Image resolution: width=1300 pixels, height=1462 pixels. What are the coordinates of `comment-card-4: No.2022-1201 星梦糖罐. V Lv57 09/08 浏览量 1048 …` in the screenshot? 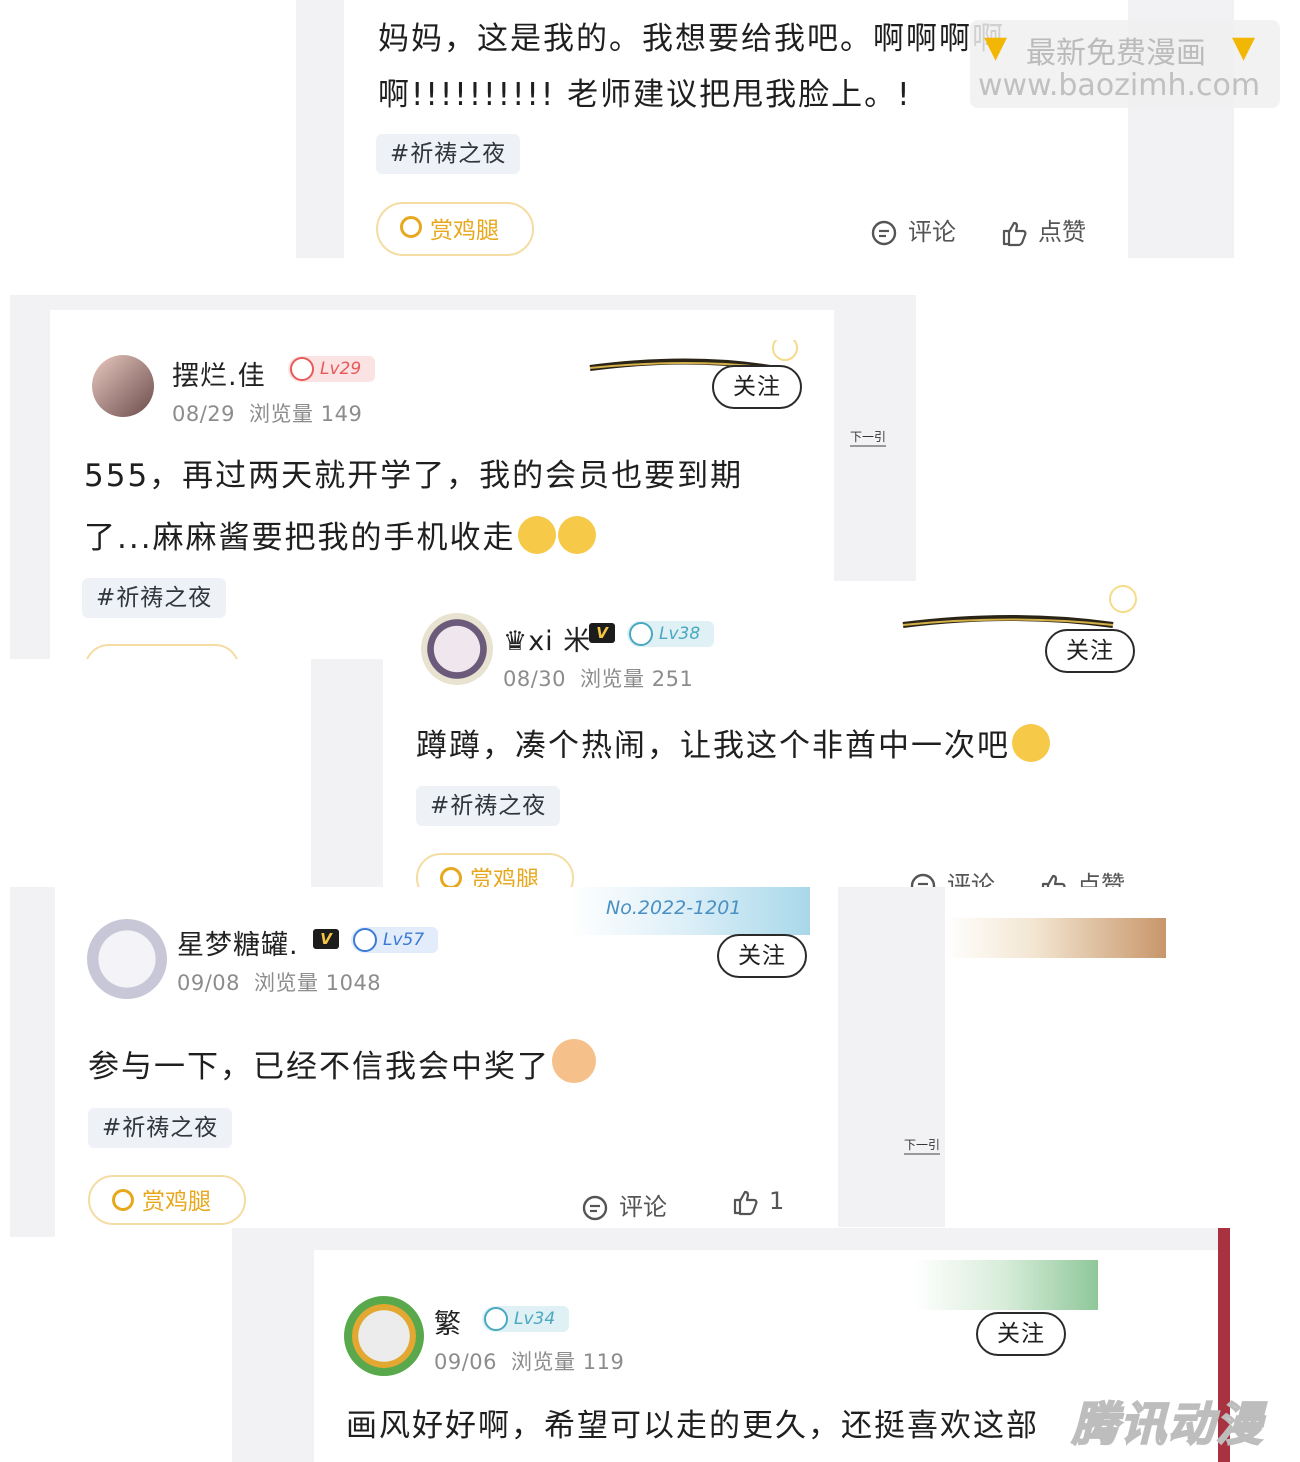 It's located at (446, 1057).